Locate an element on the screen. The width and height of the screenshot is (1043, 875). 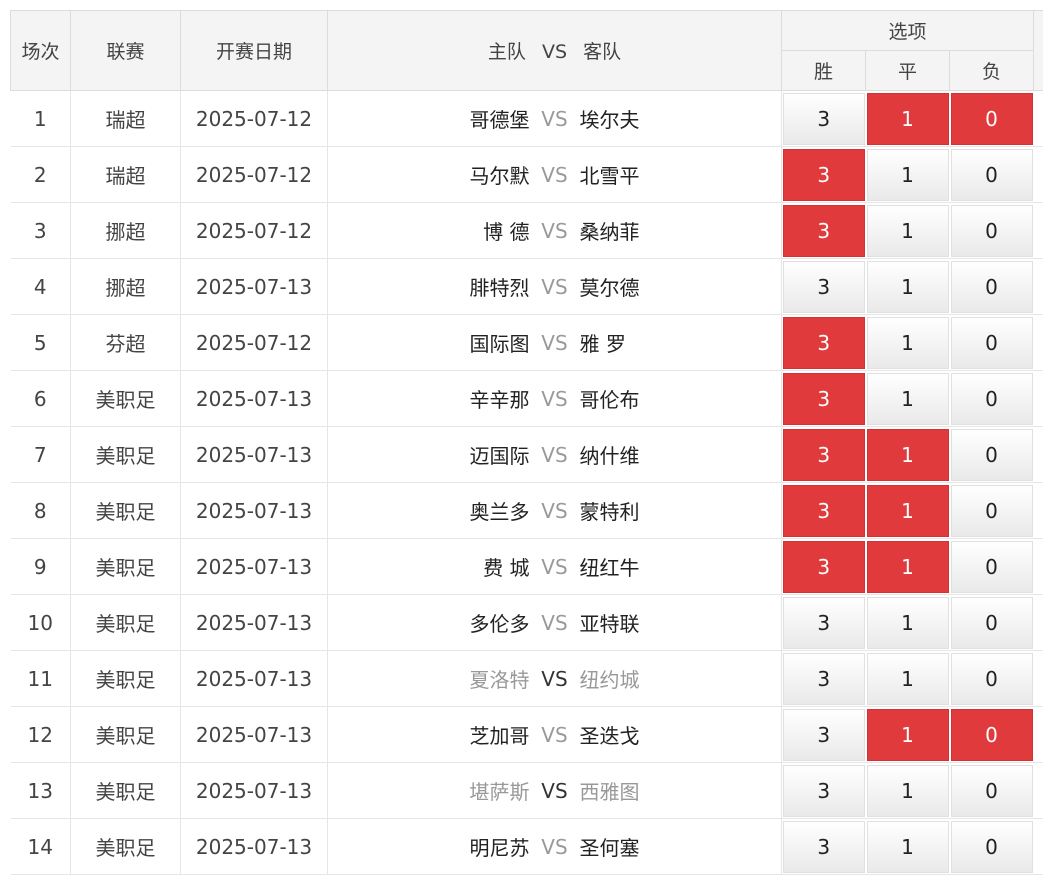
match-teams-row: 迈国际 VS 纳什维 is located at coordinates (554, 454).